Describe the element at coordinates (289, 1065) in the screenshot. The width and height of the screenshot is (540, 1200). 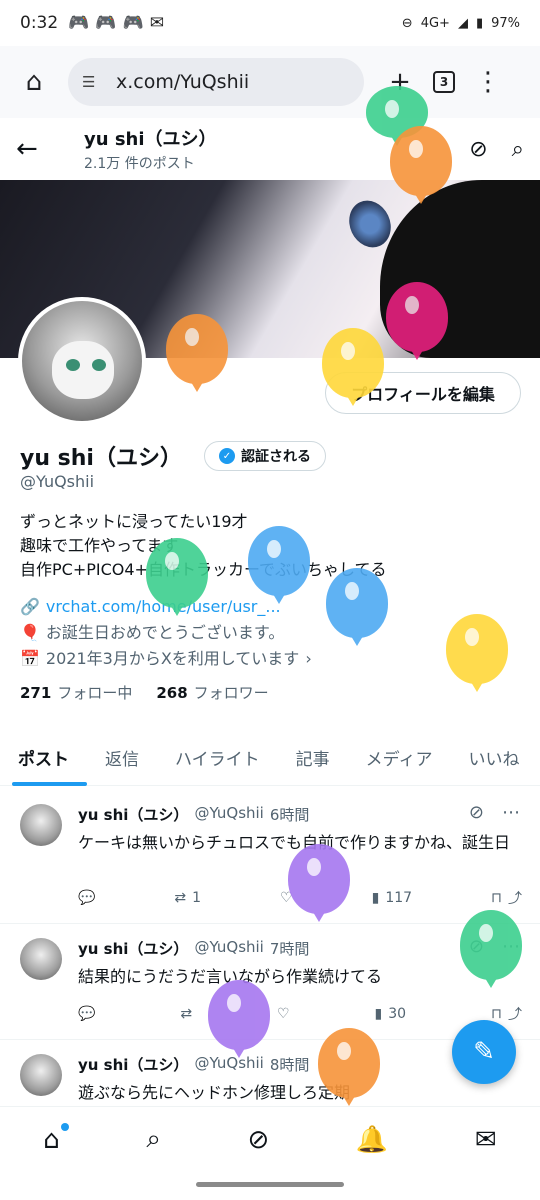
I see `post-time: 8時間` at that location.